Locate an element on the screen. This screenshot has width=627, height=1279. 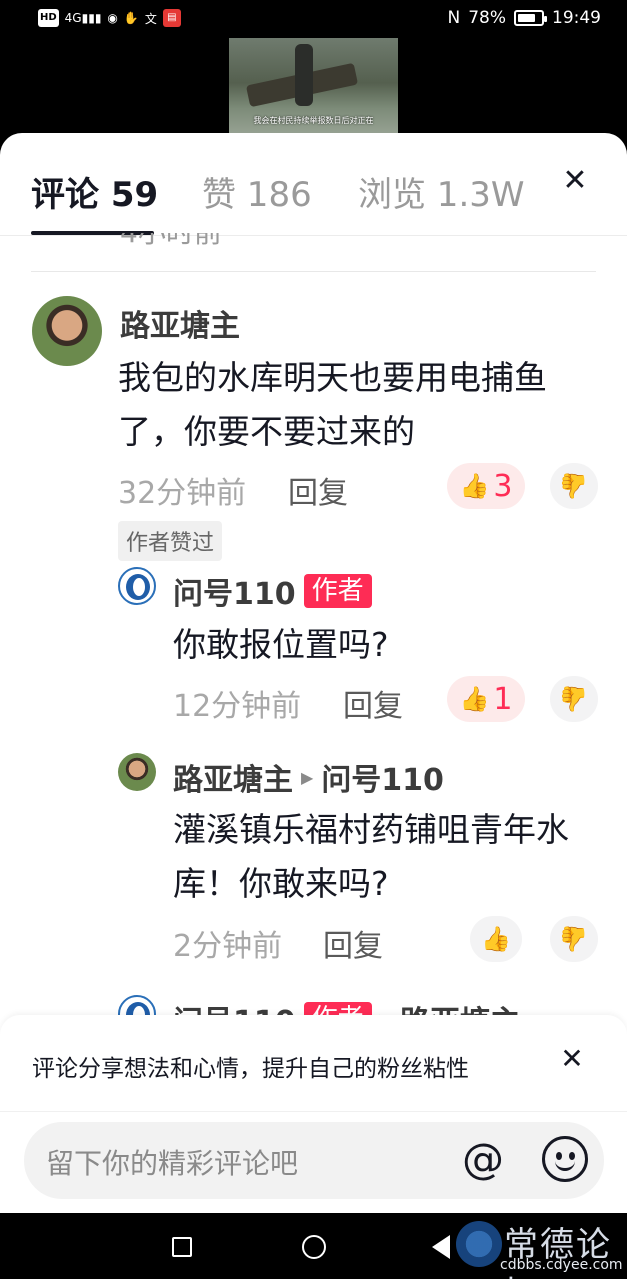
recents-icon is located at coordinates (182, 1247).